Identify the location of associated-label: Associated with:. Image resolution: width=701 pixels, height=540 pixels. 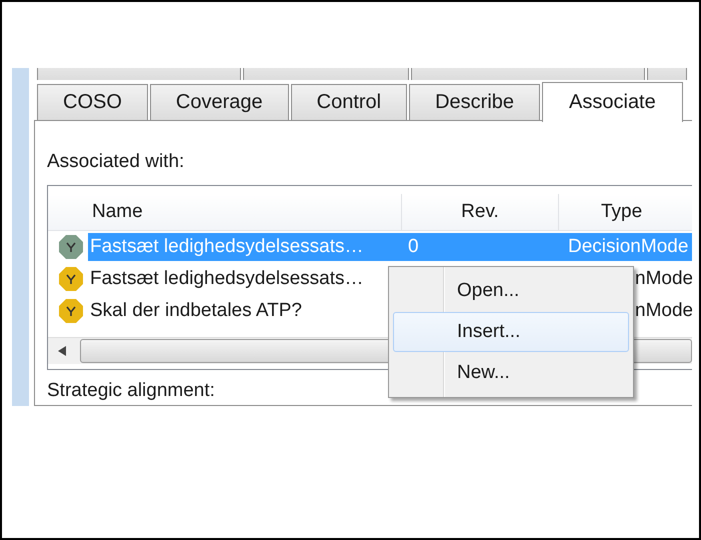
(116, 162).